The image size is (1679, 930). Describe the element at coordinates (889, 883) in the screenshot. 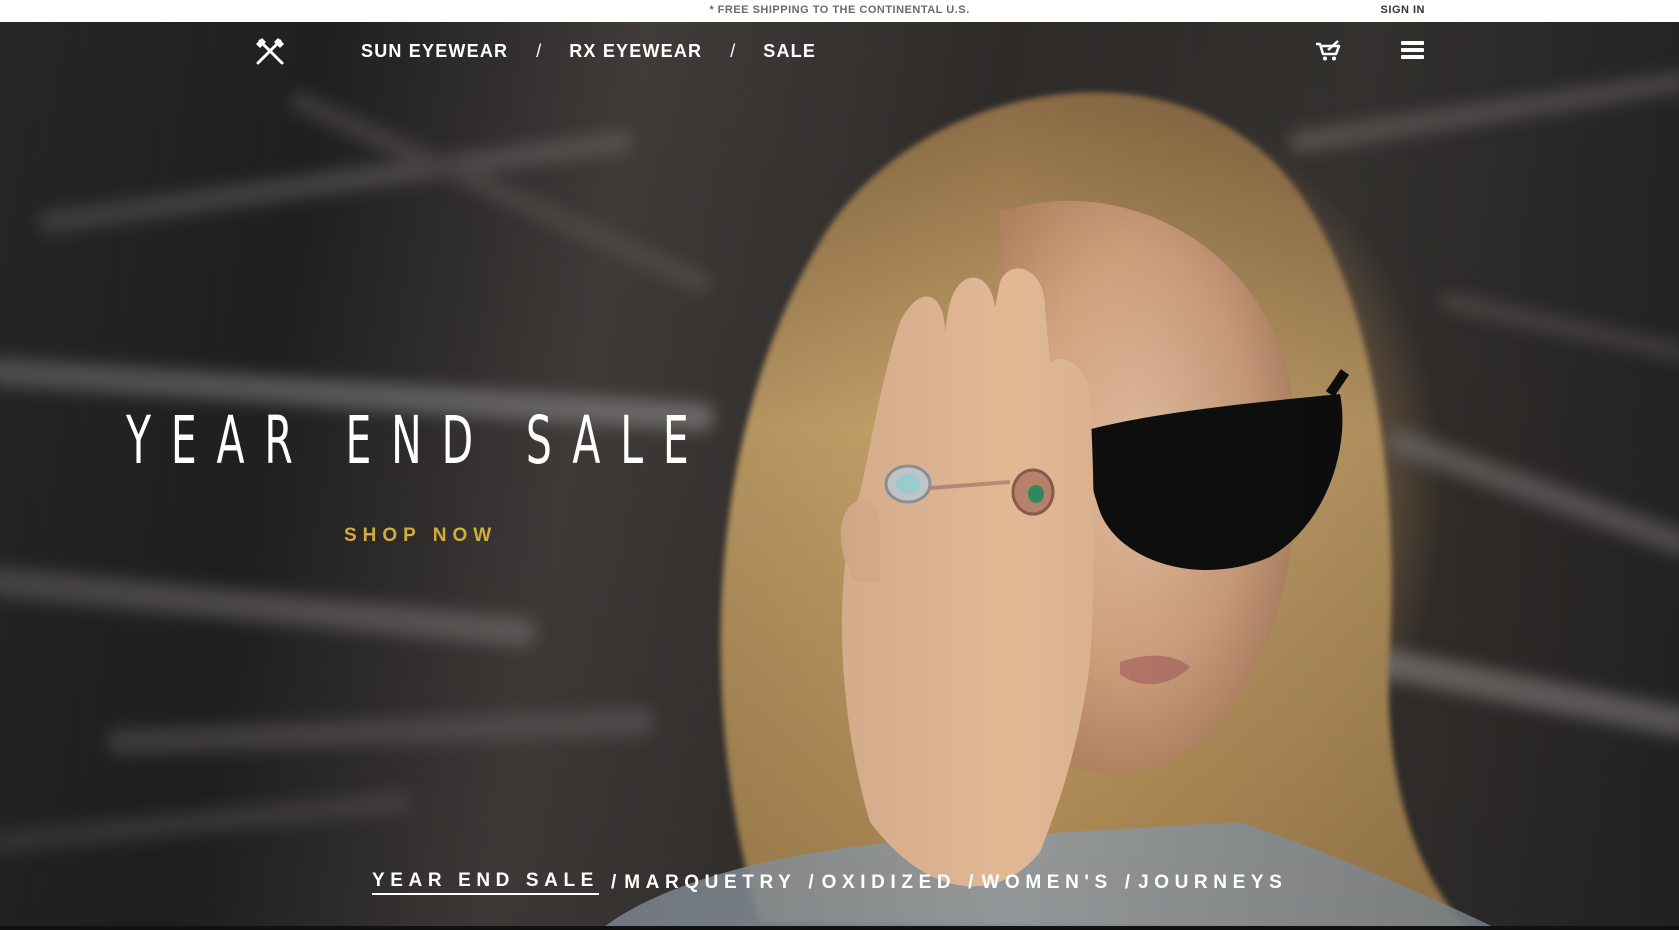

I see `collection-oxidized: OXIDIZED` at that location.